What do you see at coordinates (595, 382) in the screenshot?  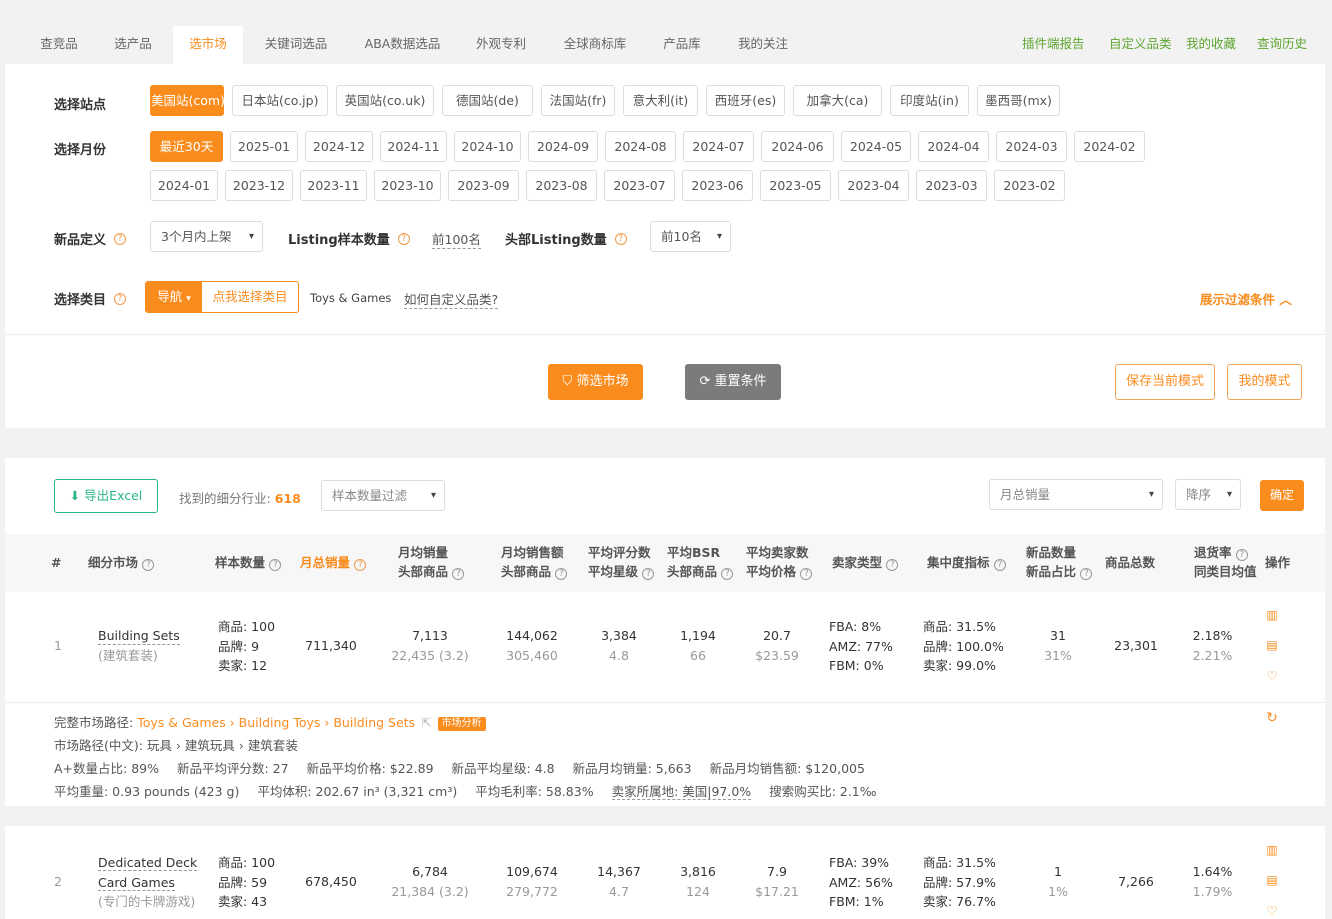 I see `filter-market-button: ⛉ 筛选市场` at bounding box center [595, 382].